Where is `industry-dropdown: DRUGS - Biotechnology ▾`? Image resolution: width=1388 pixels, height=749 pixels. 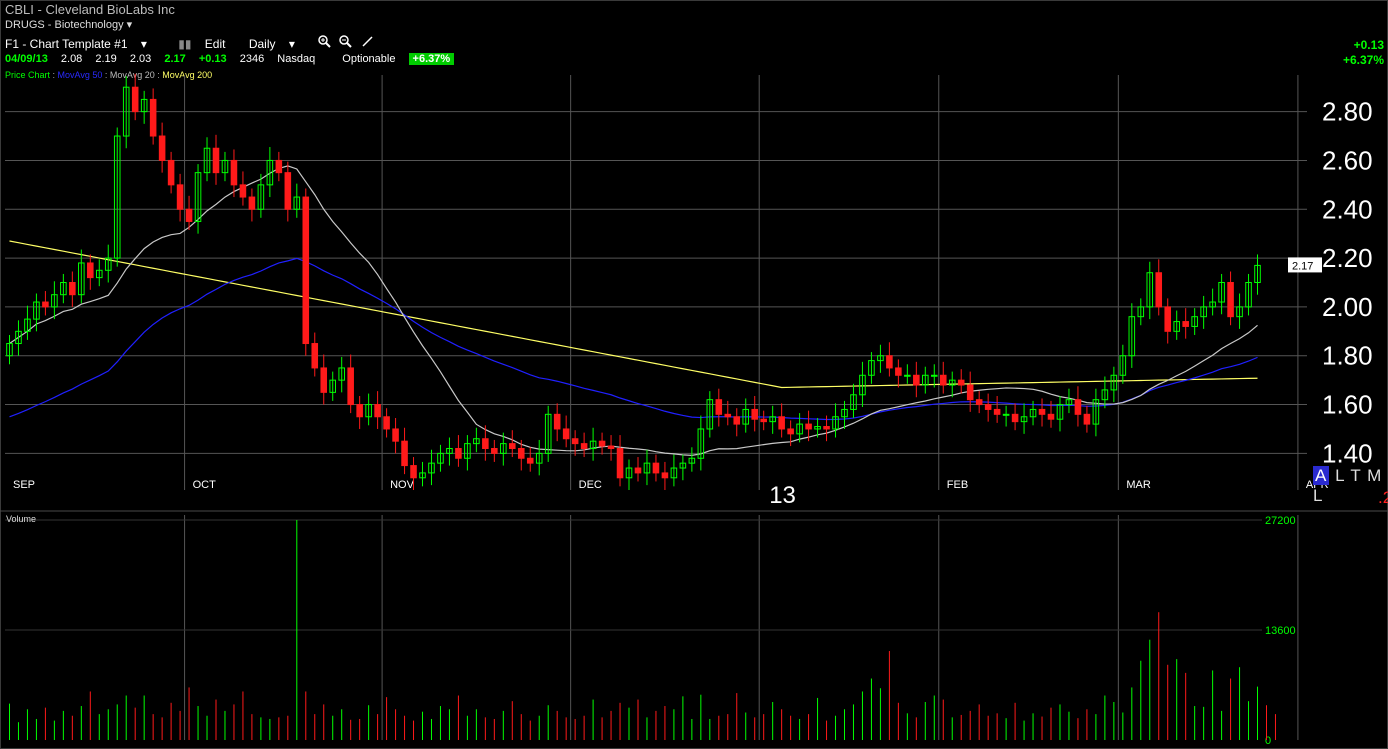 industry-dropdown: DRUGS - Biotechnology ▾ is located at coordinates (68, 24).